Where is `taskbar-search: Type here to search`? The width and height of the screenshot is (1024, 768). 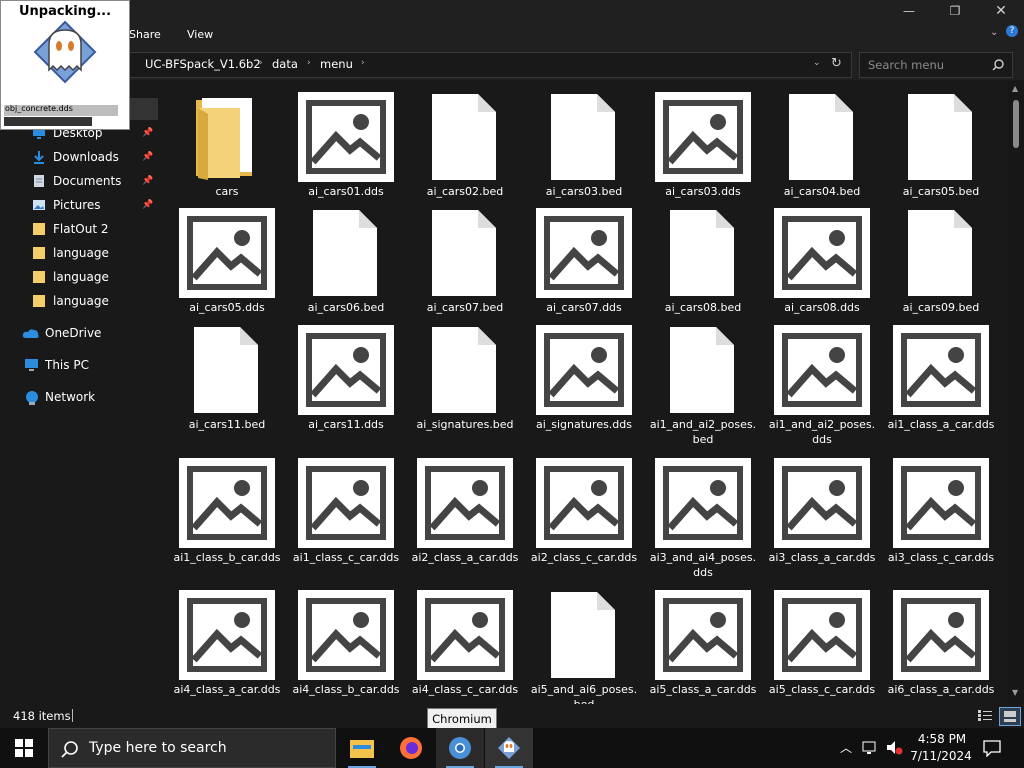 taskbar-search: Type here to search is located at coordinates (192, 748).